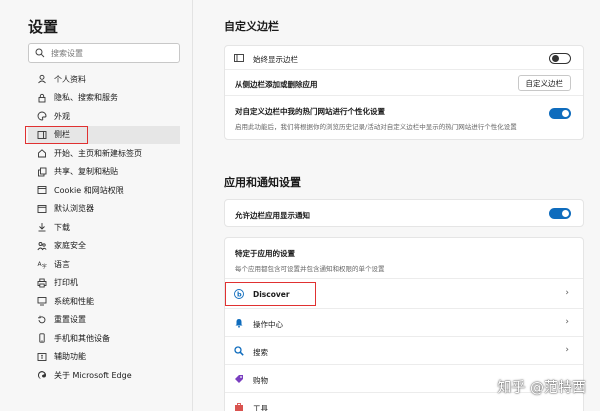 The width and height of the screenshot is (600, 411). Describe the element at coordinates (276, 84) in the screenshot. I see `add-remove-label: 从侧边栏添加或删除应用` at that location.